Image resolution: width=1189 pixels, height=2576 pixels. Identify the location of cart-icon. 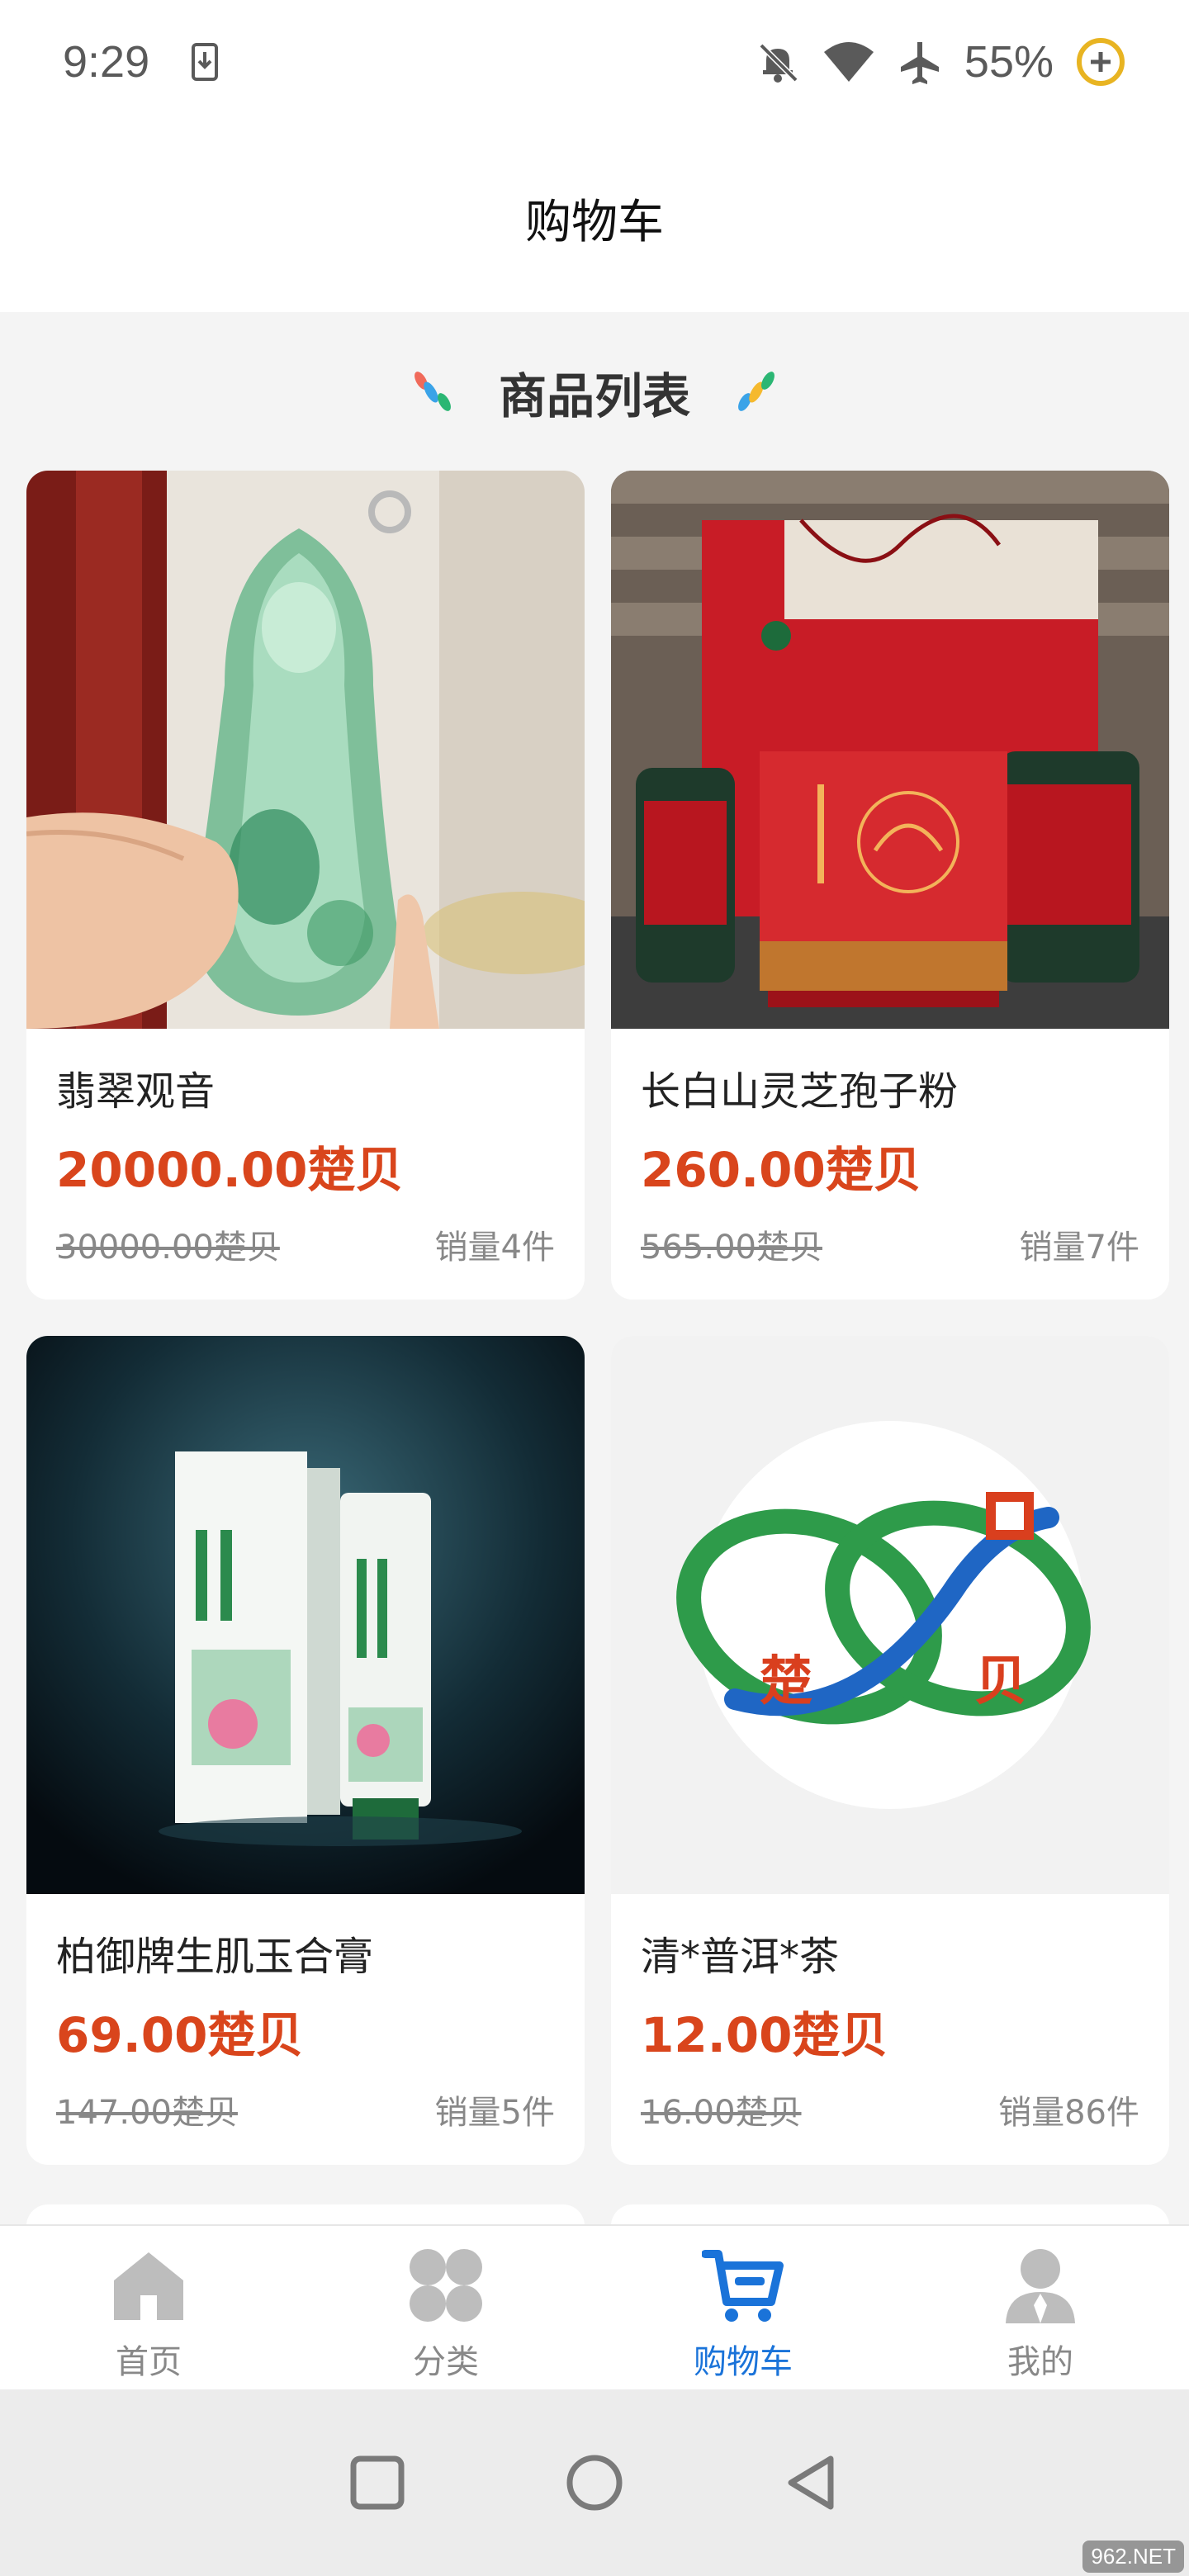
(743, 2286).